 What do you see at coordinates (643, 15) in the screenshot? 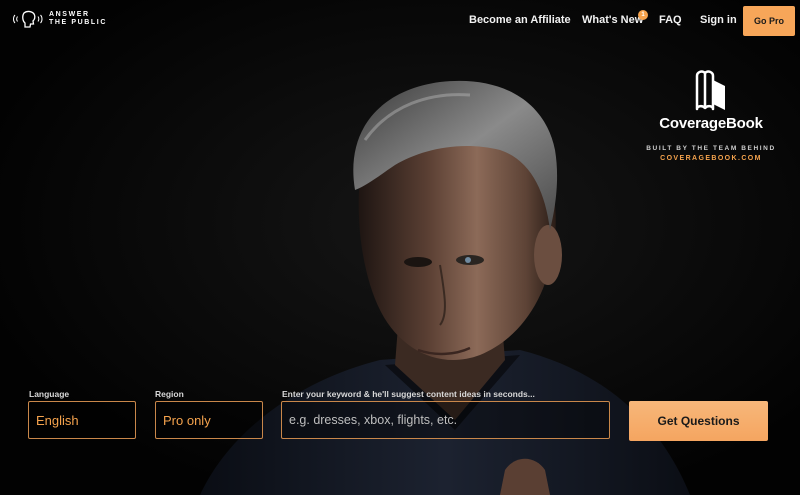
I see `whats-new-badge: 1` at bounding box center [643, 15].